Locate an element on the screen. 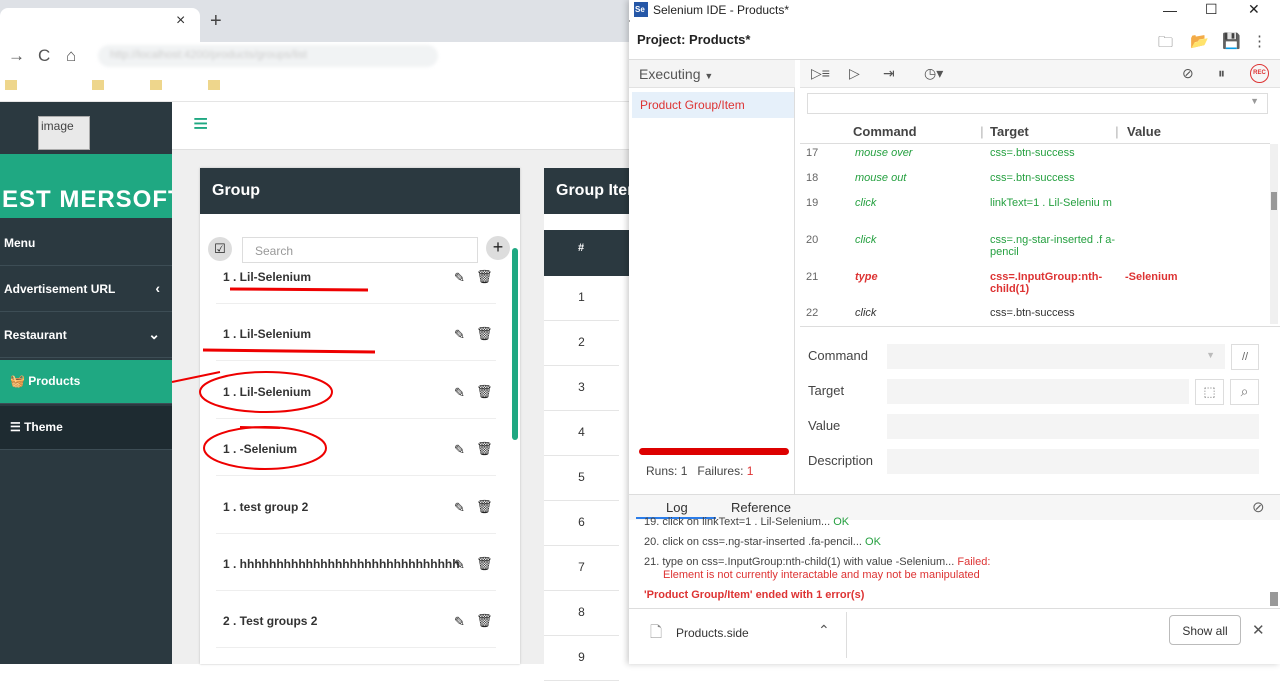  executing-dropdown: Executing ▼ is located at coordinates (712, 74).